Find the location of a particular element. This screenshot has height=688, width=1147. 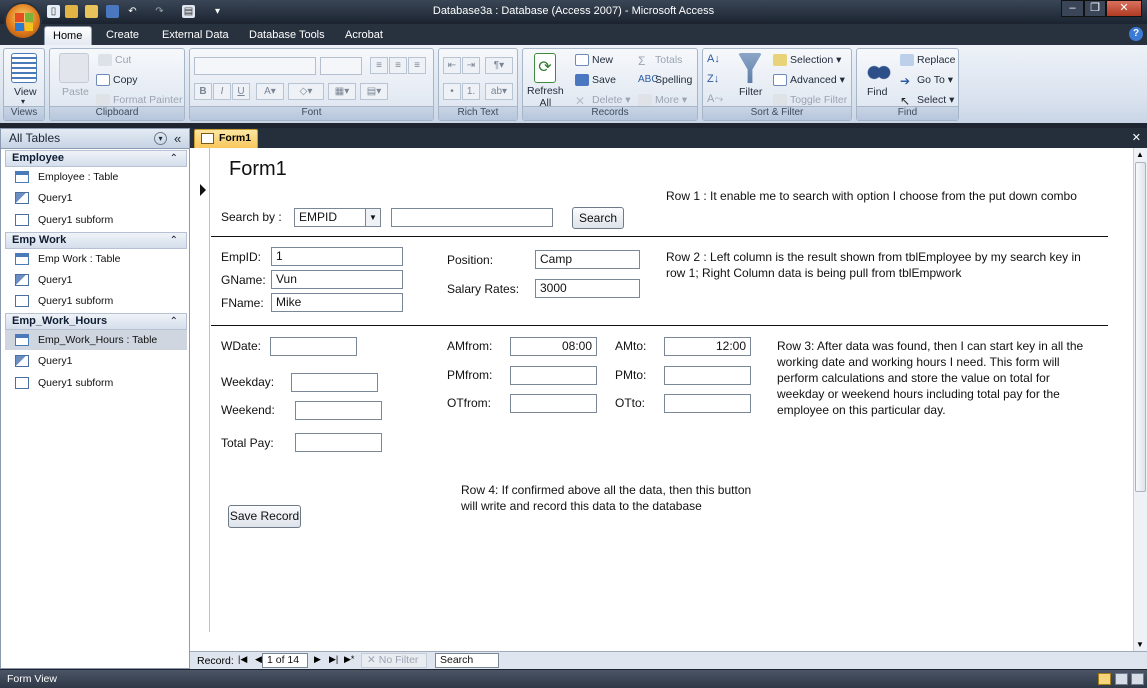

delete-record-button: ✕ Delete ▾ is located at coordinates (603, 101).